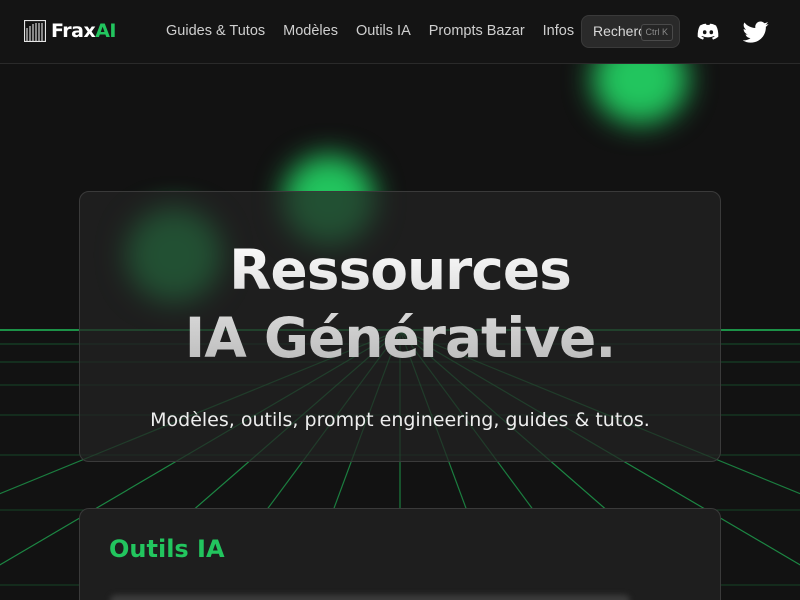 The image size is (800, 600). What do you see at coordinates (35, 31) in the screenshot?
I see `stripes-logo-icon` at bounding box center [35, 31].